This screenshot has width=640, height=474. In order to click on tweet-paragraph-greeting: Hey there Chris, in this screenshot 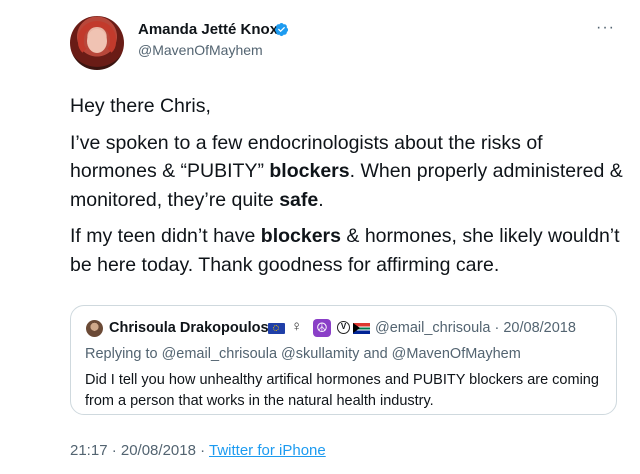, I will do `click(140, 106)`.